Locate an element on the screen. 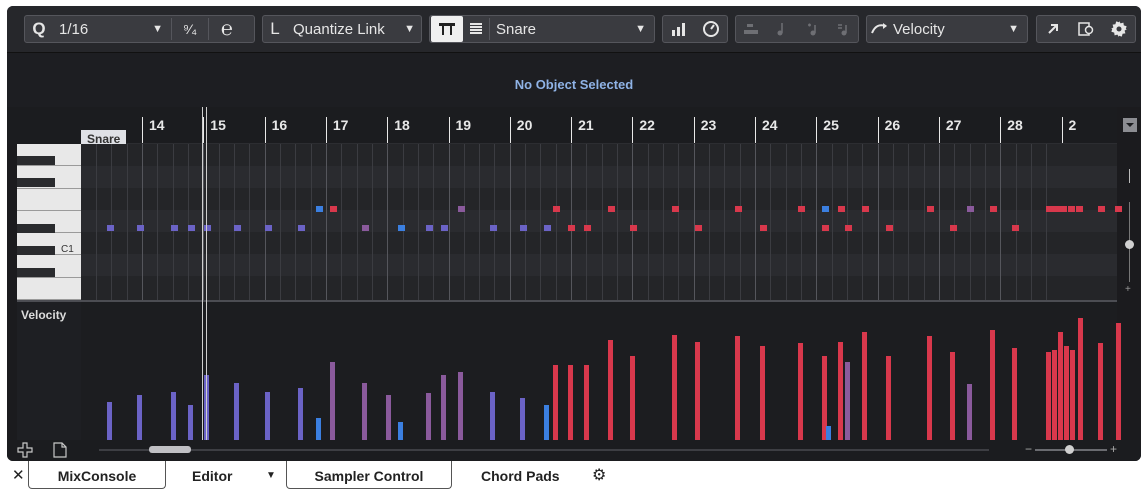 Image resolution: width=1148 pixels, height=489 pixels. lane-list-icon is located at coordinates (476, 29).